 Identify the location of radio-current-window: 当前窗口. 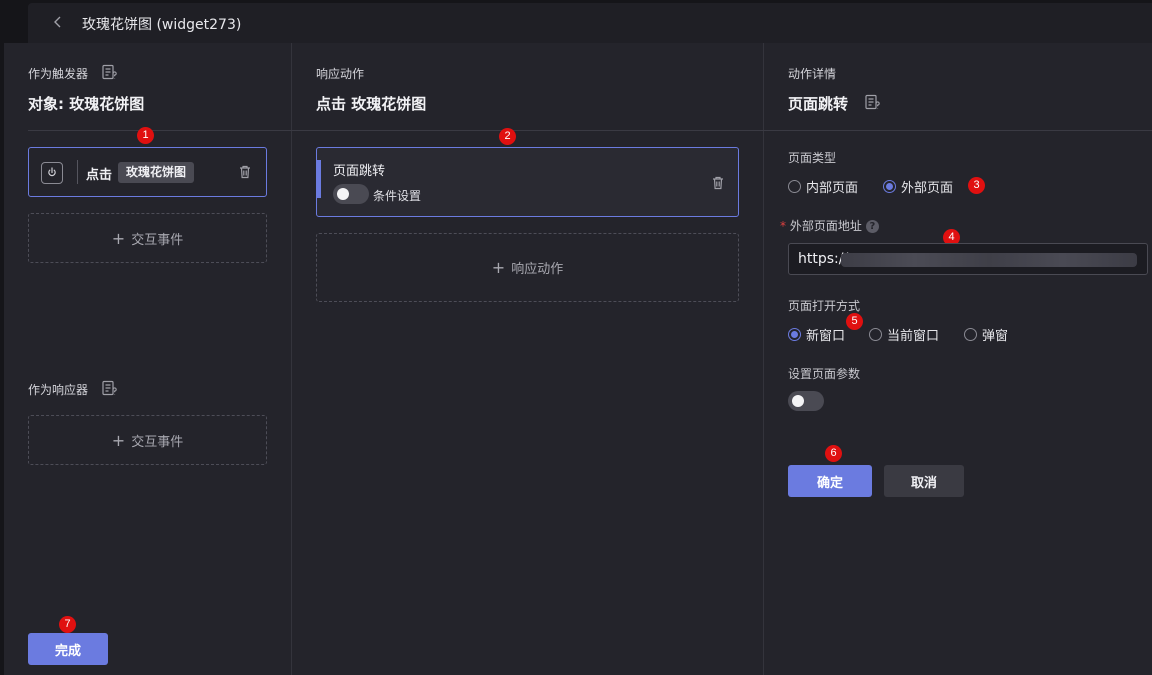
(904, 334).